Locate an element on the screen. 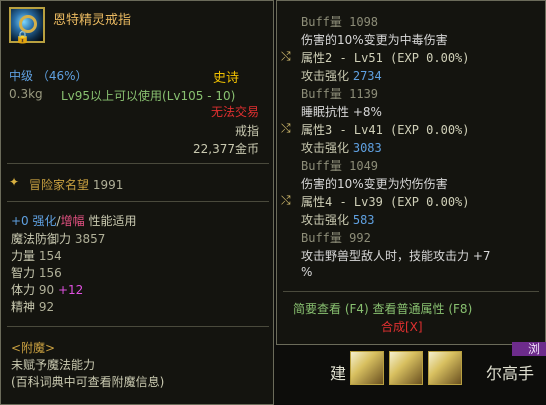 This screenshot has width=546, height=405. adventurer-fame: 冒险家名望 1991 is located at coordinates (76, 184).